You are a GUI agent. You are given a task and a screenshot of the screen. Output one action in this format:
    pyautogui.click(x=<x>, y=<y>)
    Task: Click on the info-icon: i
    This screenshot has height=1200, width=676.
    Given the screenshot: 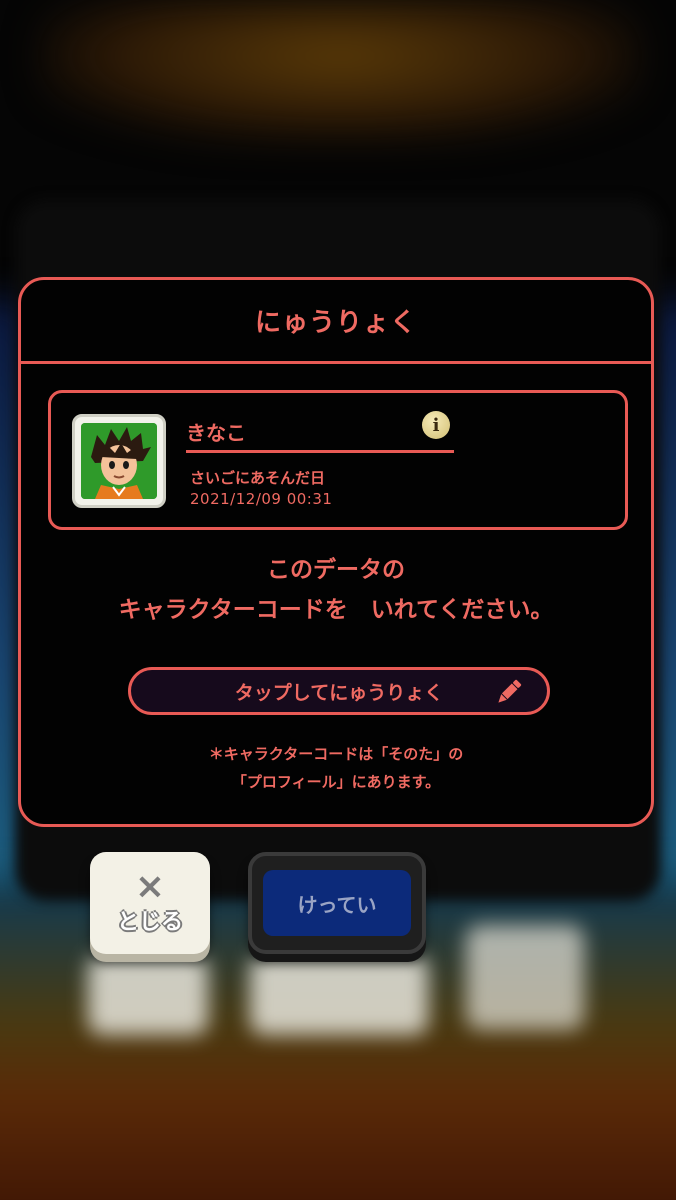 What is the action you would take?
    pyautogui.click(x=436, y=425)
    